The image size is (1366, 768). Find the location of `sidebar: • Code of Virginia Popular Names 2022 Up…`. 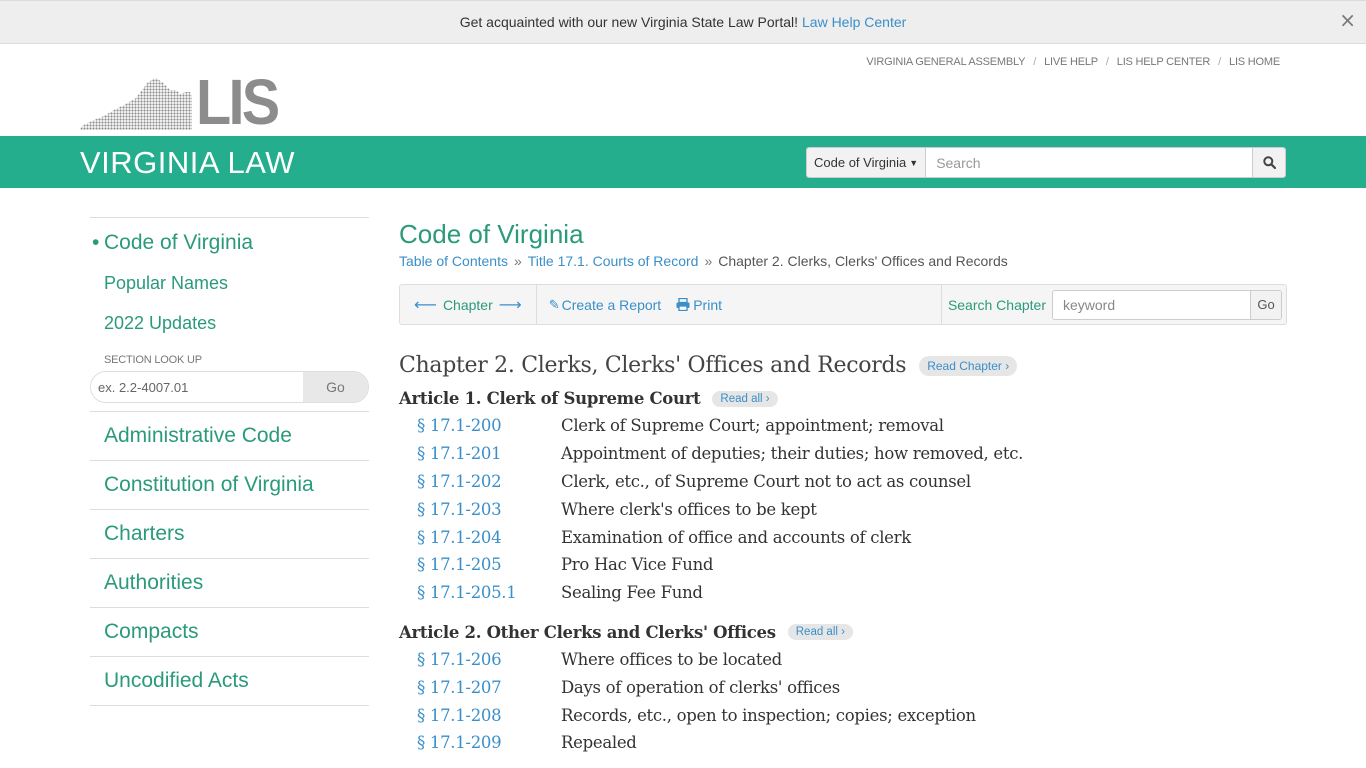

sidebar: • Code of Virginia Popular Names 2022 Up… is located at coordinates (229, 461).